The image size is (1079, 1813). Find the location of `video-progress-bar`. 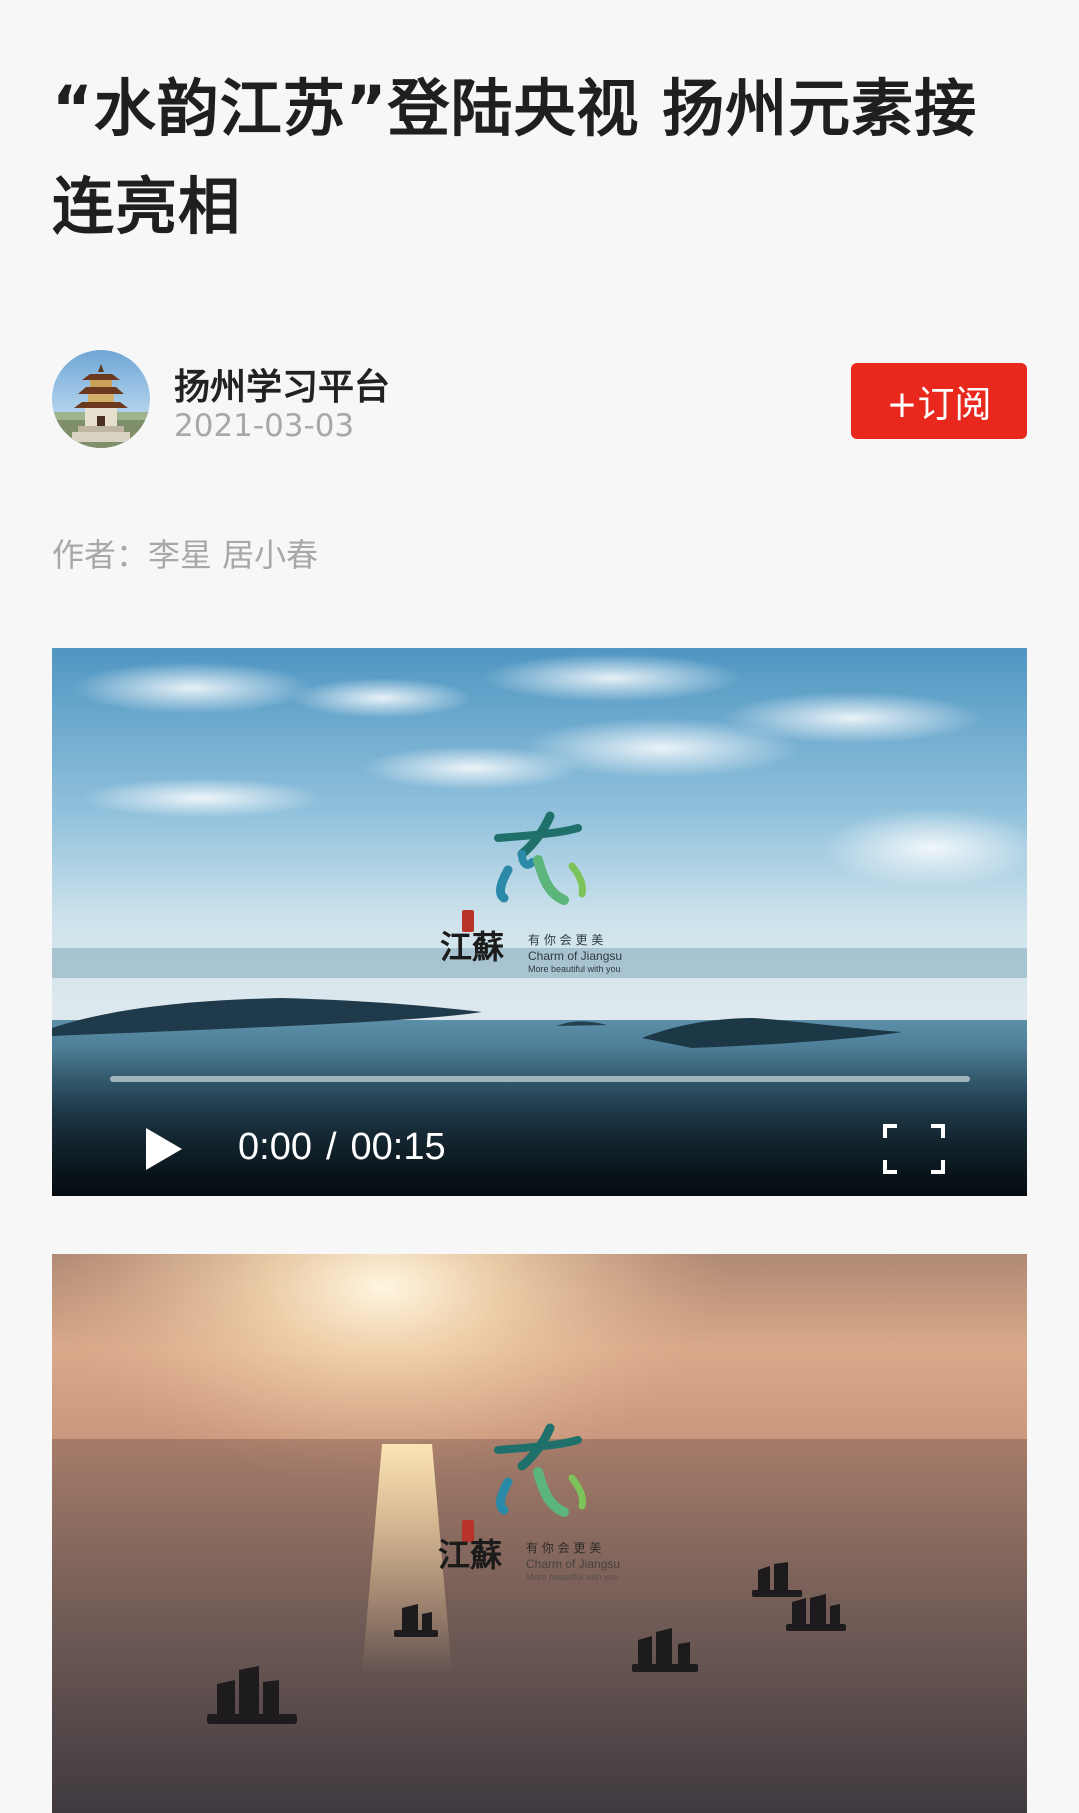

video-progress-bar is located at coordinates (540, 1079).